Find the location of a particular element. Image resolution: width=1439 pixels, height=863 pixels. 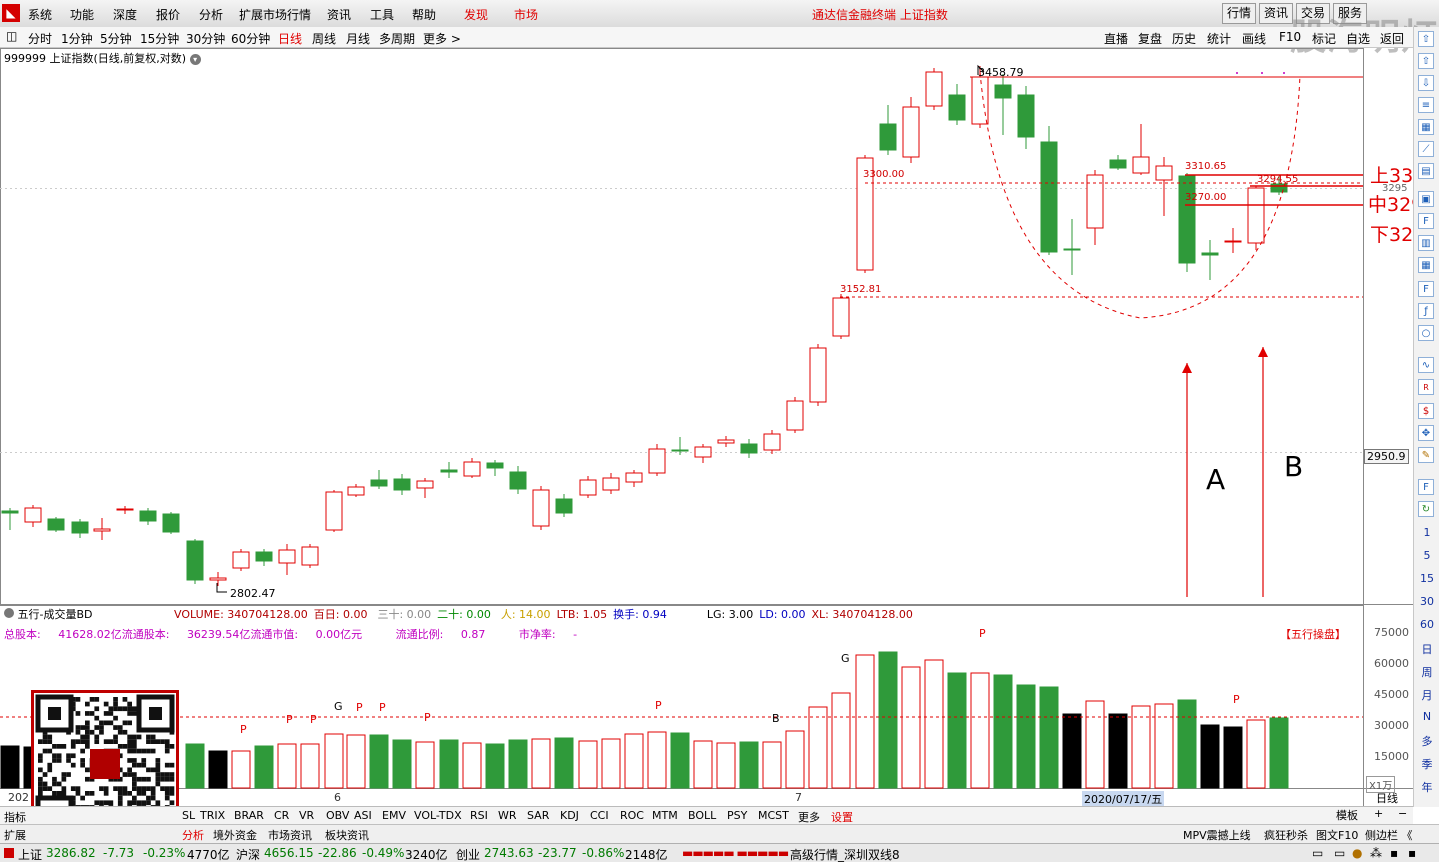

pencil-icon: ✎ is located at coordinates (1426, 455).